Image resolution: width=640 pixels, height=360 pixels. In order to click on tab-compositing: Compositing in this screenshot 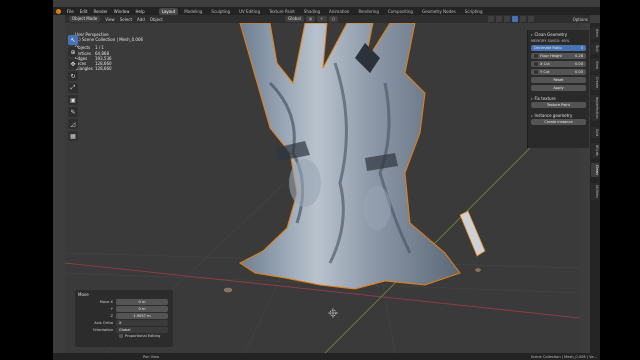, I will do `click(400, 11)`.